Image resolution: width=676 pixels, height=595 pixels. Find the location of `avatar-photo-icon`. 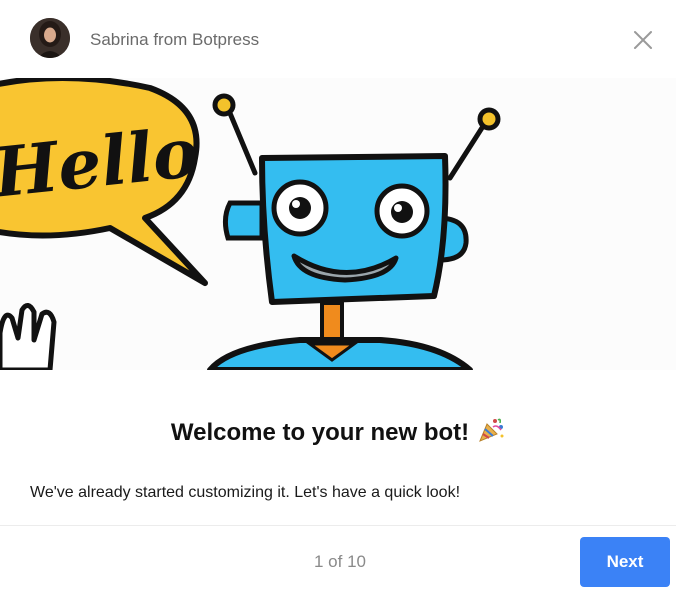

avatar-photo-icon is located at coordinates (50, 38).